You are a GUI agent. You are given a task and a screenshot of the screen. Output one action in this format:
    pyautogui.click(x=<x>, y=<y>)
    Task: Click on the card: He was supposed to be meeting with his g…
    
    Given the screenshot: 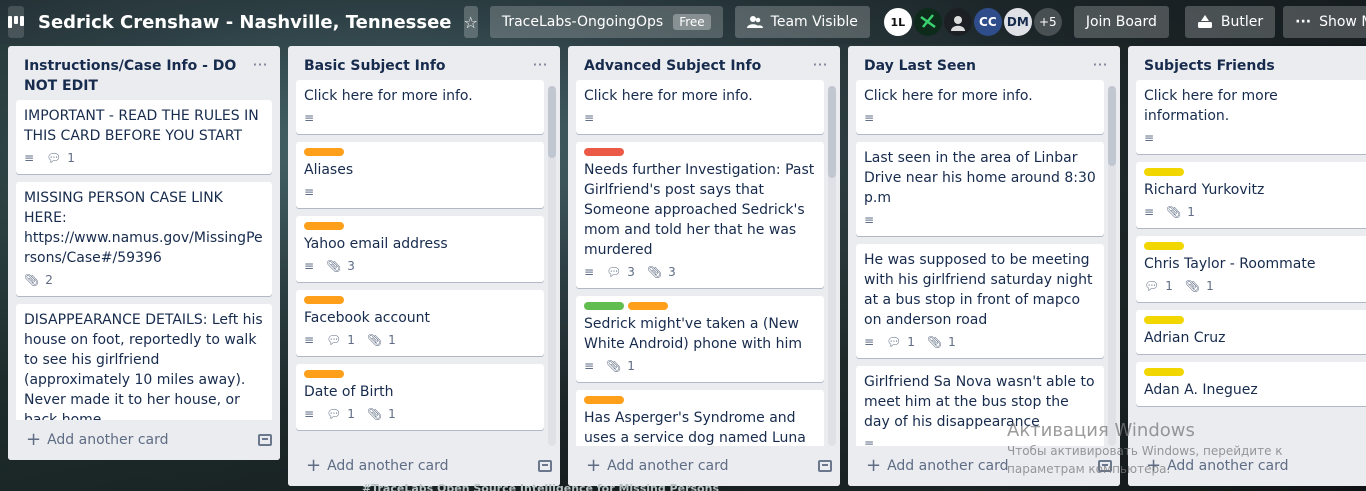 What is the action you would take?
    pyautogui.click(x=980, y=301)
    